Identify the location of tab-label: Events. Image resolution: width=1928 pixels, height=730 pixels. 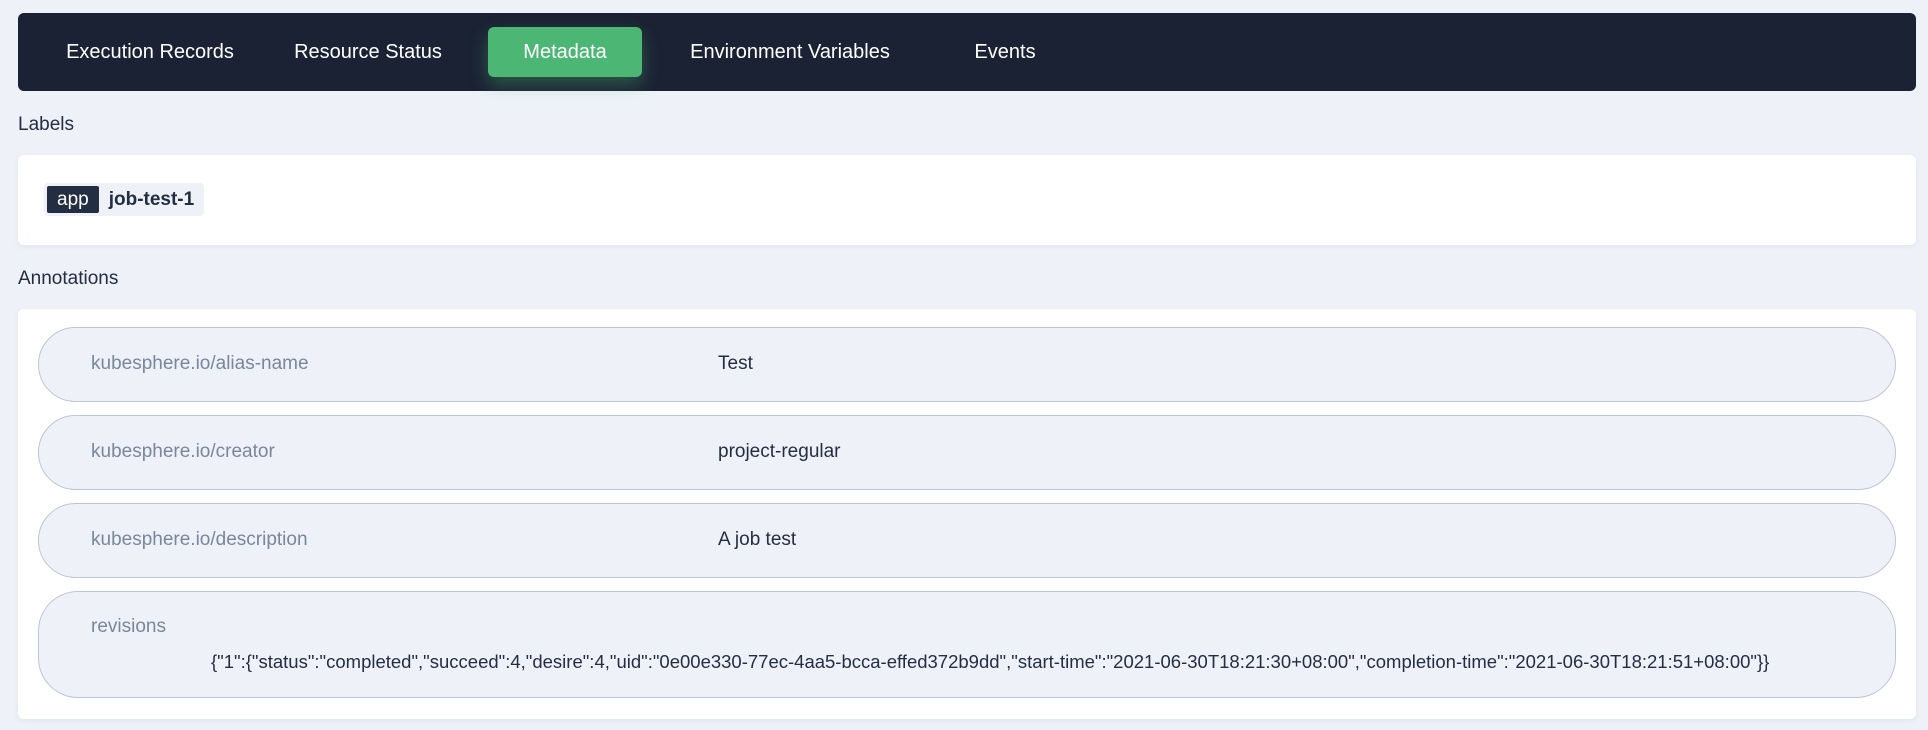
(1005, 51).